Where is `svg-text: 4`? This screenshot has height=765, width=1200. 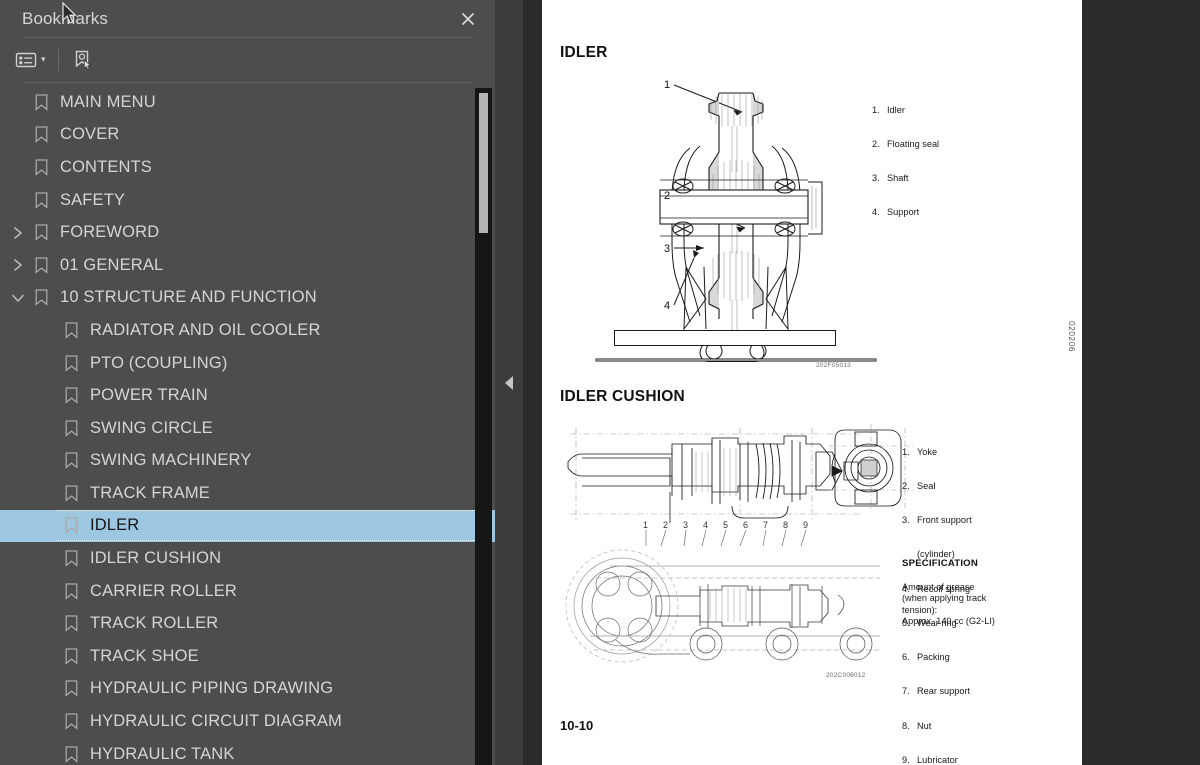
svg-text: 4 is located at coordinates (705, 525).